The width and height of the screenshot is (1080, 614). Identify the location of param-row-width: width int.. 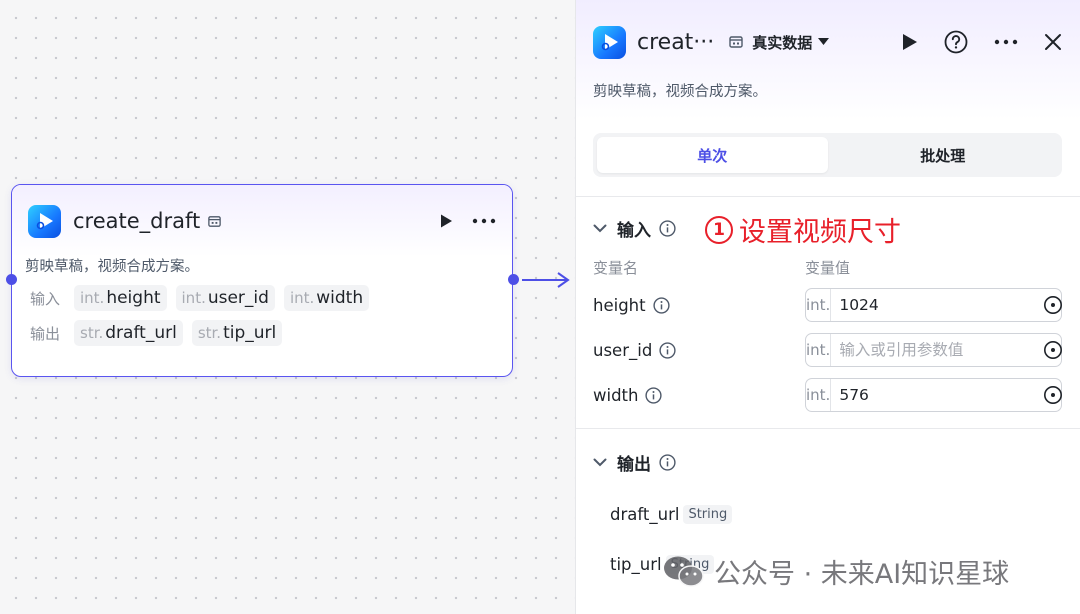
(828, 395).